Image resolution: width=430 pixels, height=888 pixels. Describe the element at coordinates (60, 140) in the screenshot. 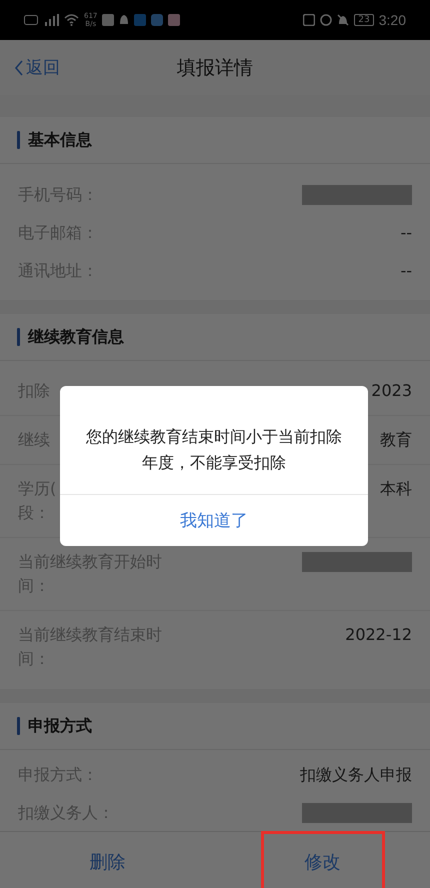

I see `section-title: 基本信息` at that location.